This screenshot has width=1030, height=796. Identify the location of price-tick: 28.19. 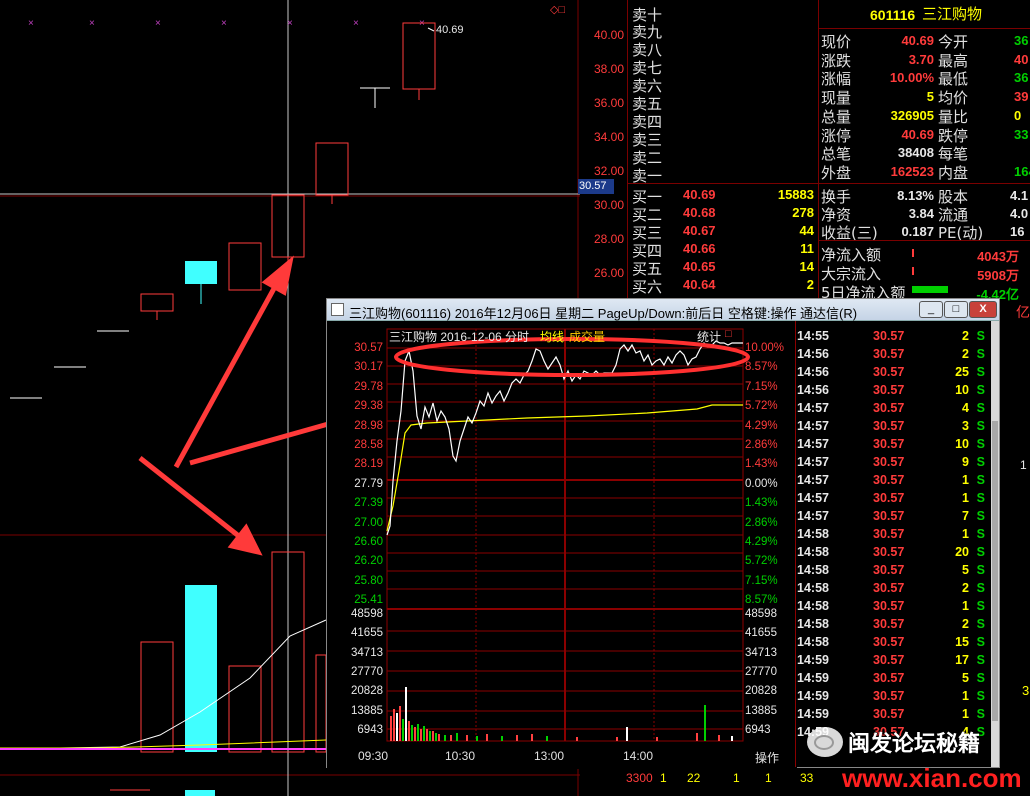
(368, 464).